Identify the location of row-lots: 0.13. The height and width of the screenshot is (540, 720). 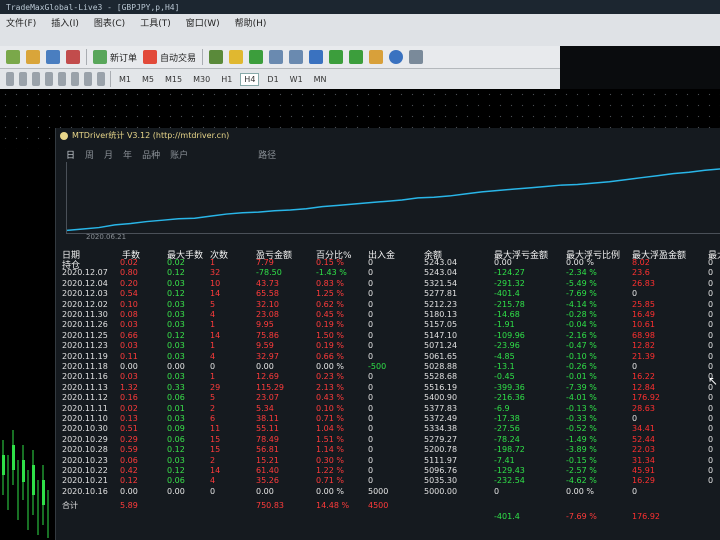
(129, 418).